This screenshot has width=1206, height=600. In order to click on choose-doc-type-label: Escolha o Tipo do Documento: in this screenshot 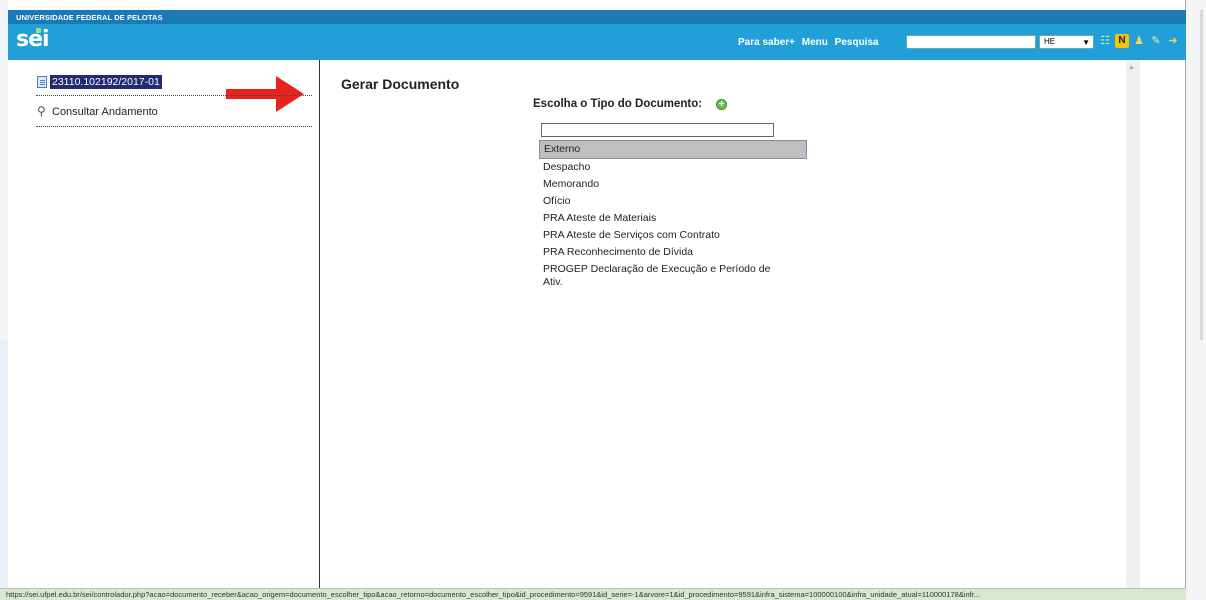, I will do `click(618, 104)`.